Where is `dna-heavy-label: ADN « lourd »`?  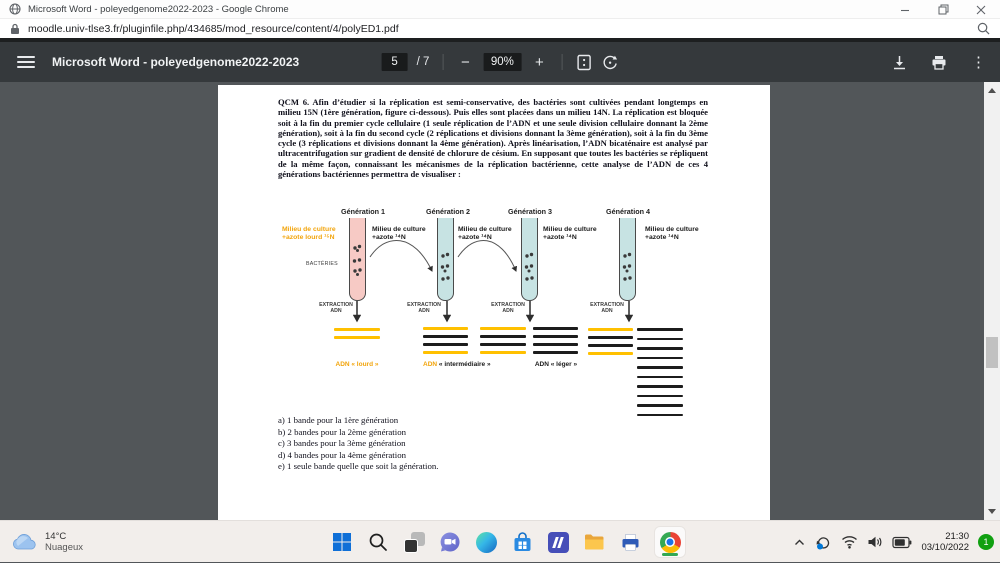
dna-heavy-label: ADN « lourd » is located at coordinates (357, 364).